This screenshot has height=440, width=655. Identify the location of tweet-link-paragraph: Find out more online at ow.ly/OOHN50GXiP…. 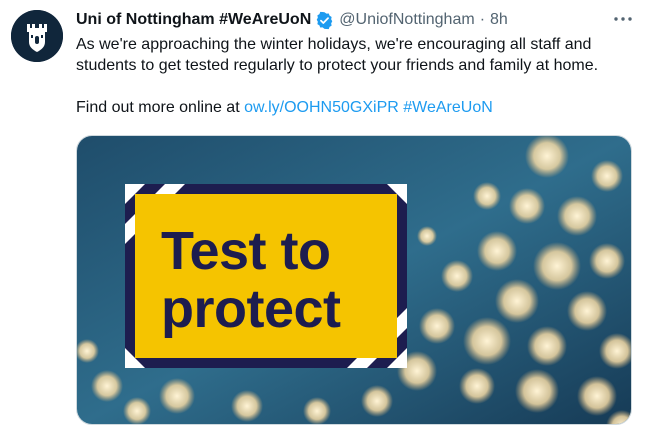
(361, 107).